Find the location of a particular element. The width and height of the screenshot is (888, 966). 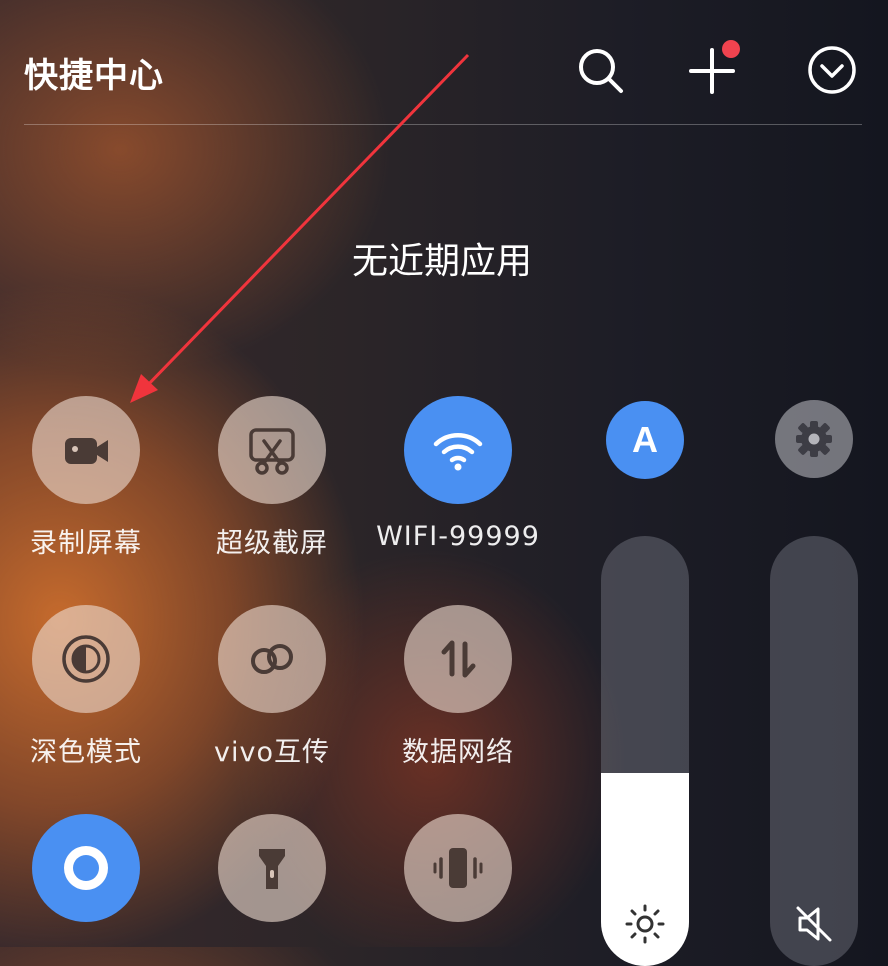

tile-wifi: WIFI-99999 is located at coordinates (458, 474).